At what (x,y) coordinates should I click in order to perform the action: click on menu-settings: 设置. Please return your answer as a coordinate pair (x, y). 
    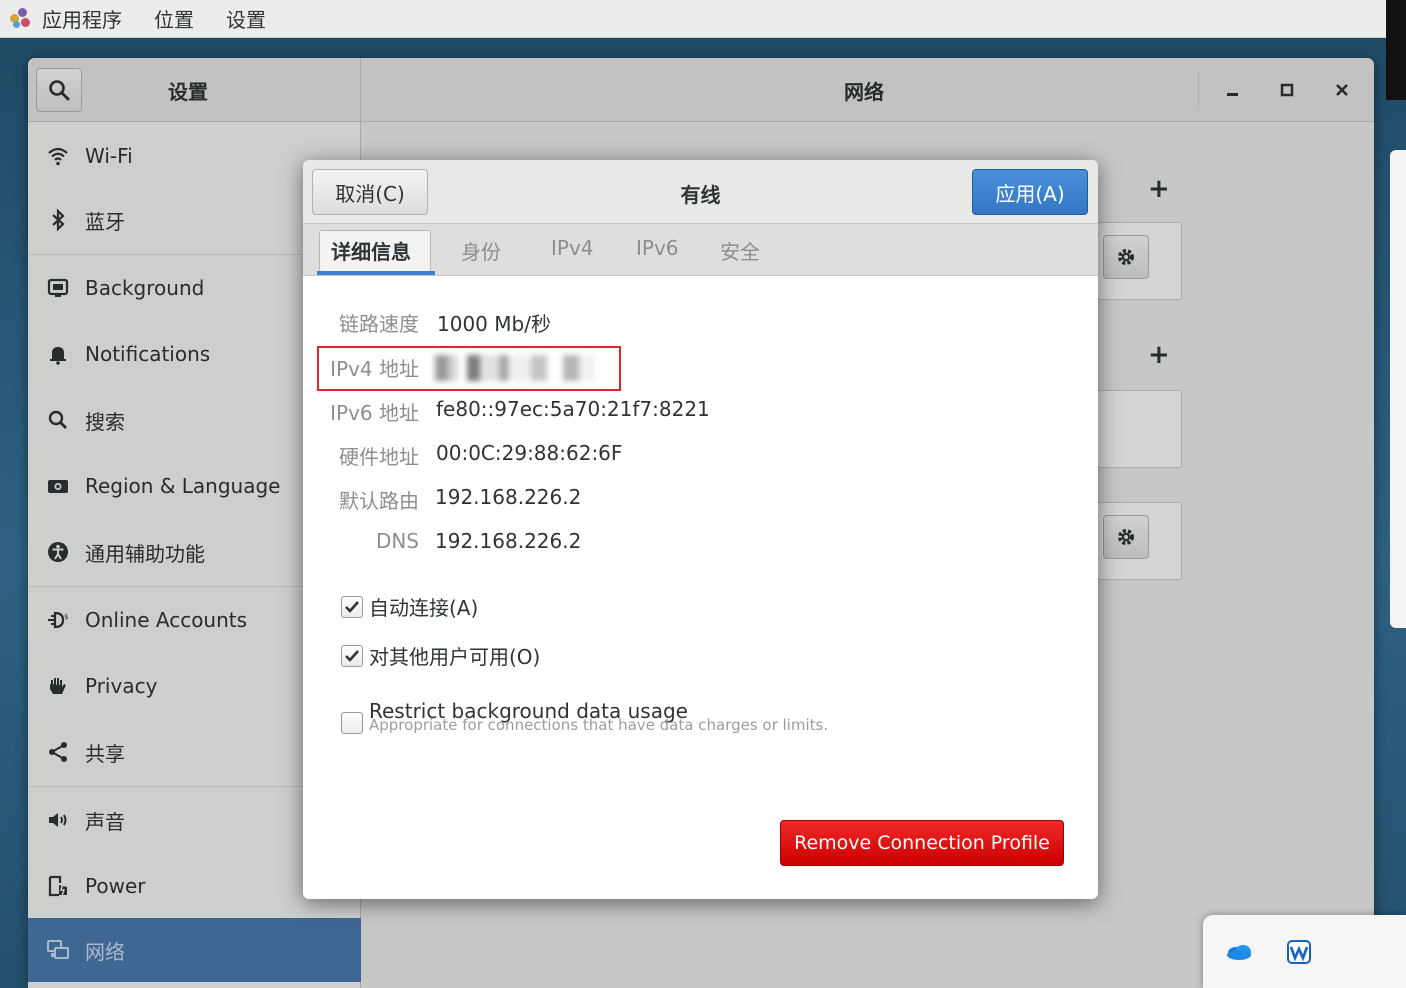
    Looking at the image, I should click on (246, 18).